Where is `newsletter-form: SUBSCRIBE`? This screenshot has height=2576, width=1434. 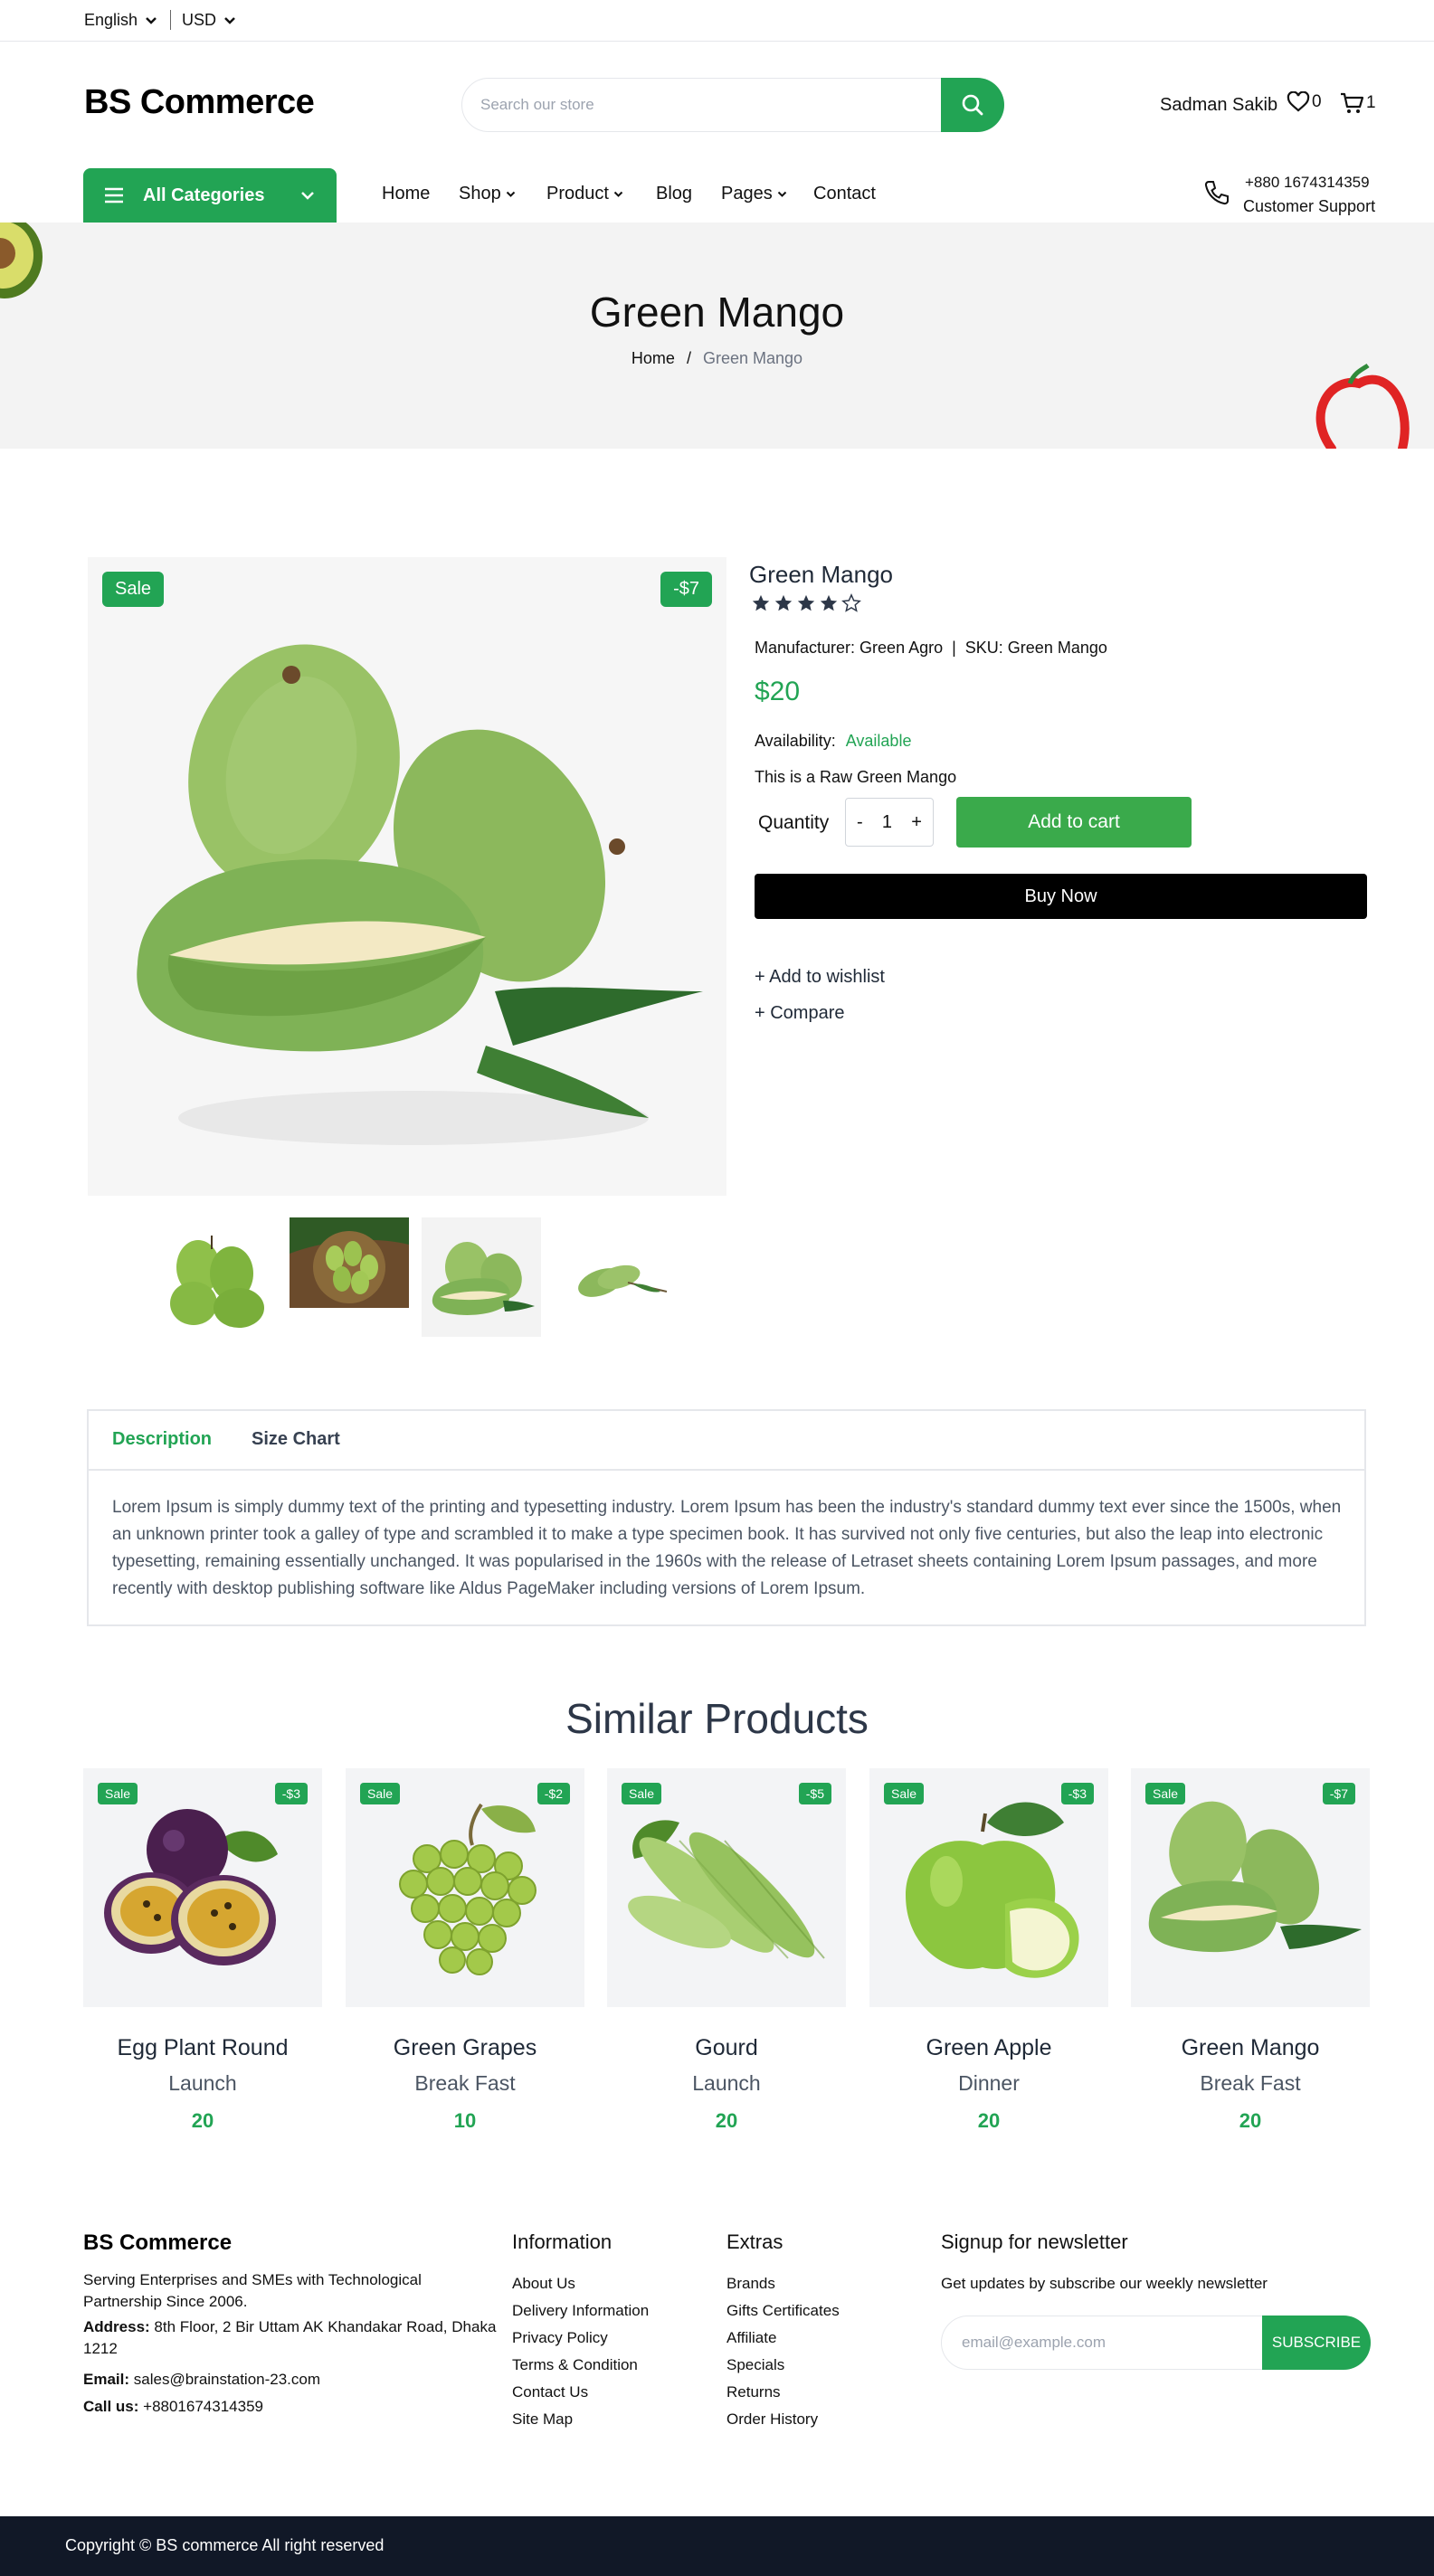 newsletter-form: SUBSCRIBE is located at coordinates (1156, 2343).